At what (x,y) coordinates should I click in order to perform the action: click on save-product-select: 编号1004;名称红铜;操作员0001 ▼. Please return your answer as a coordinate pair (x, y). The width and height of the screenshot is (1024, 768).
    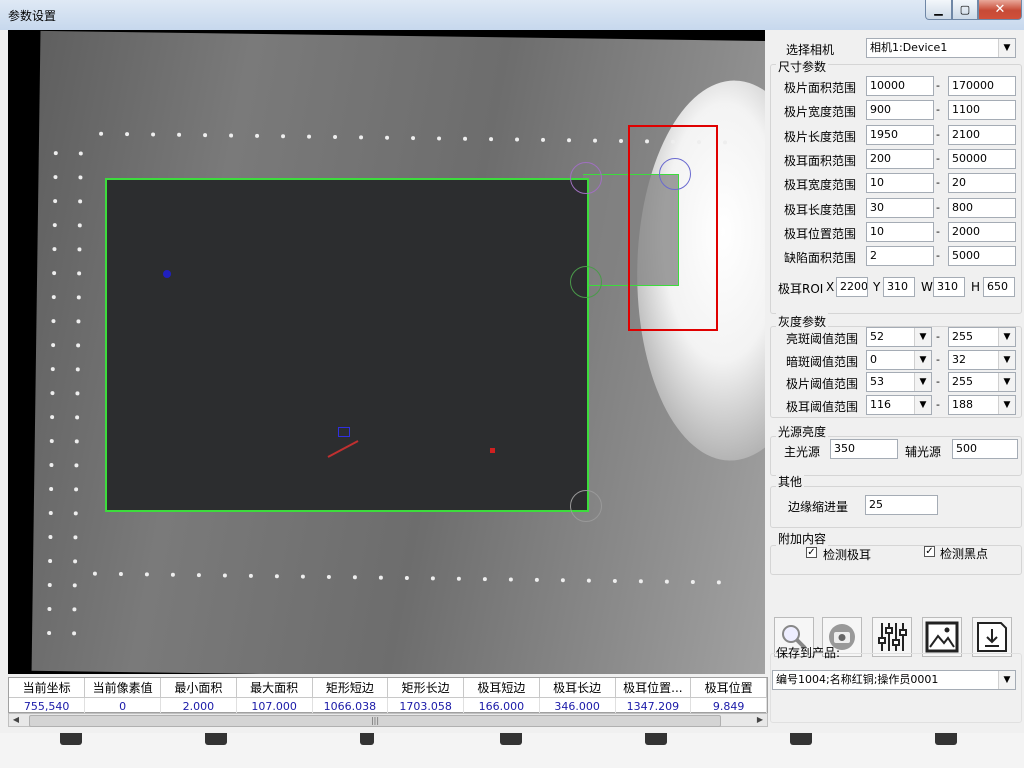
    Looking at the image, I should click on (894, 680).